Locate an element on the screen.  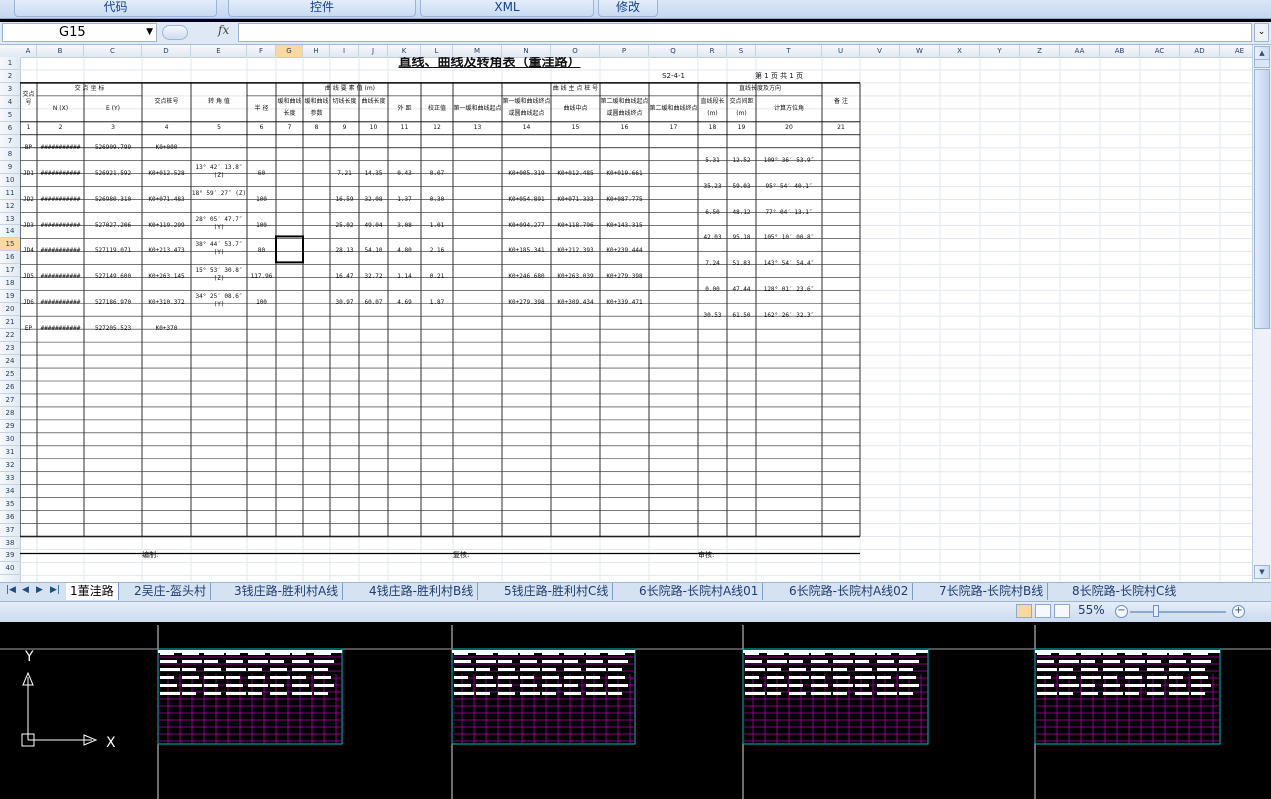
column-header-b: B is located at coordinates (60, 51).